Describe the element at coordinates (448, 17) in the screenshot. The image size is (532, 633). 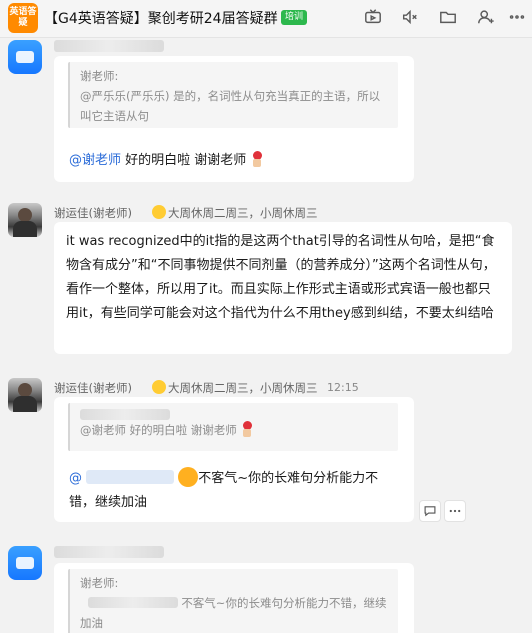
I see `folder-icon` at that location.